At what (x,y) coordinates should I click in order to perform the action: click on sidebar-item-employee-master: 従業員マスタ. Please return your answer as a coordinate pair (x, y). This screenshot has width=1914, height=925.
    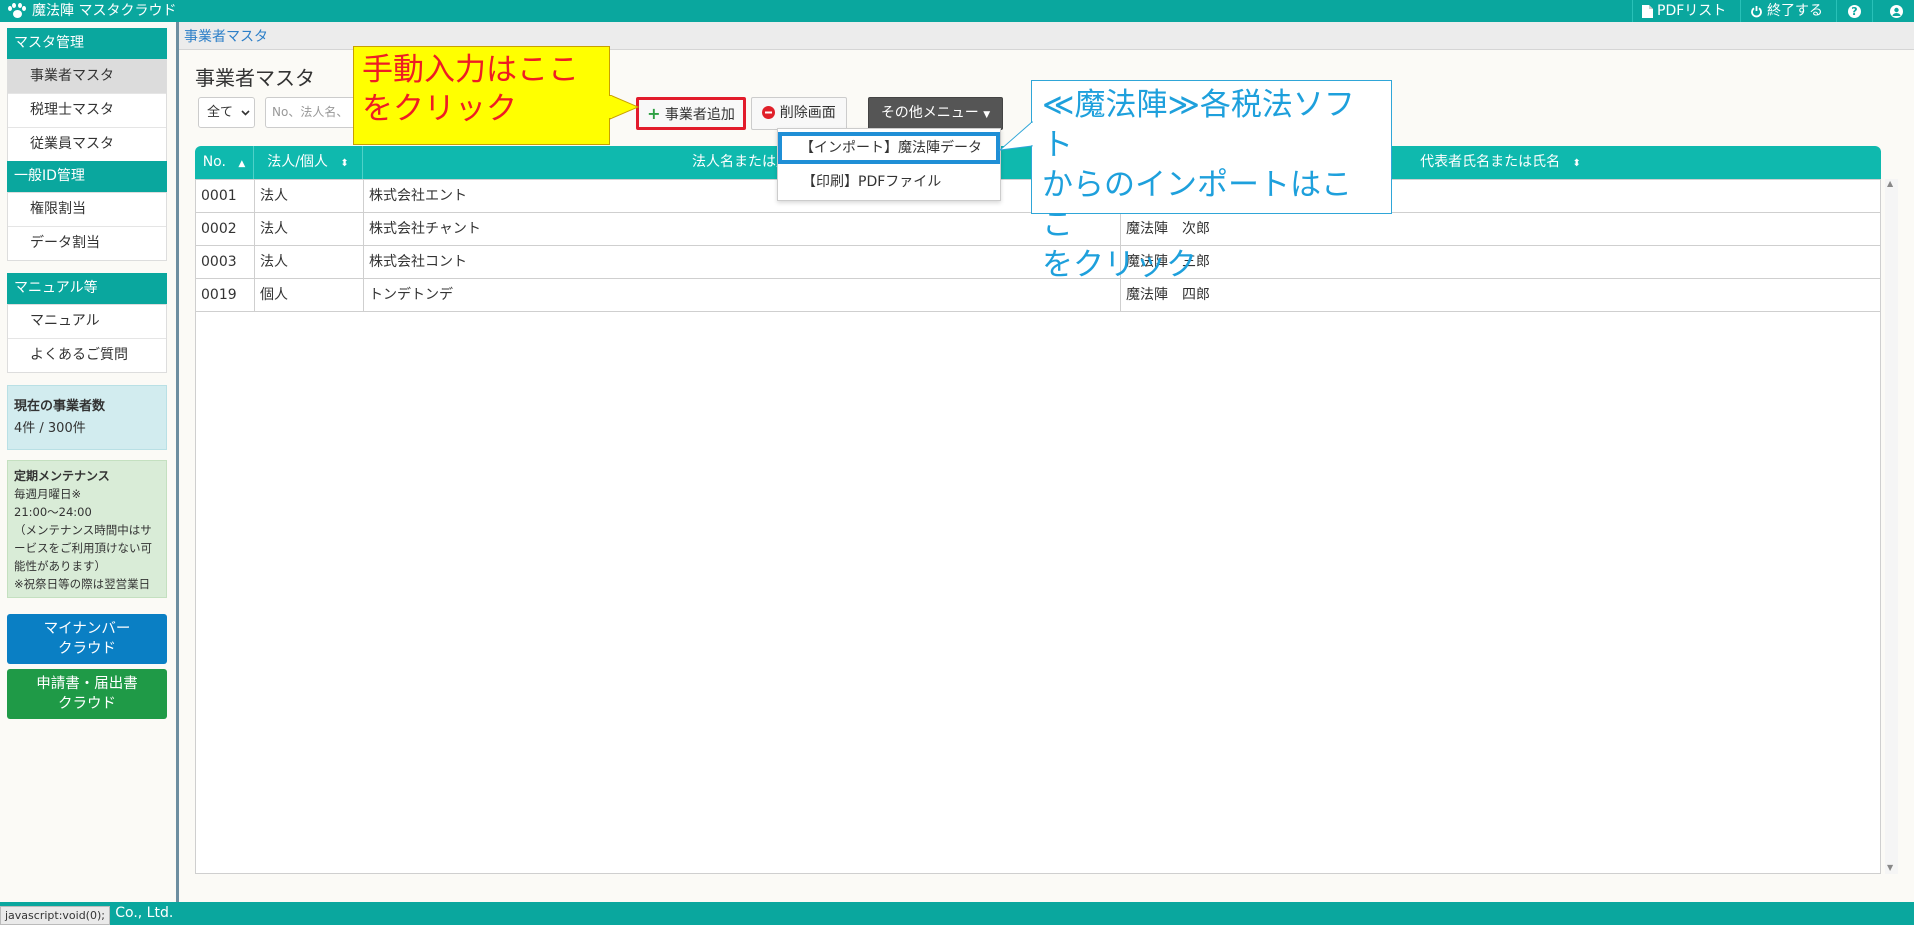
    Looking at the image, I should click on (87, 144).